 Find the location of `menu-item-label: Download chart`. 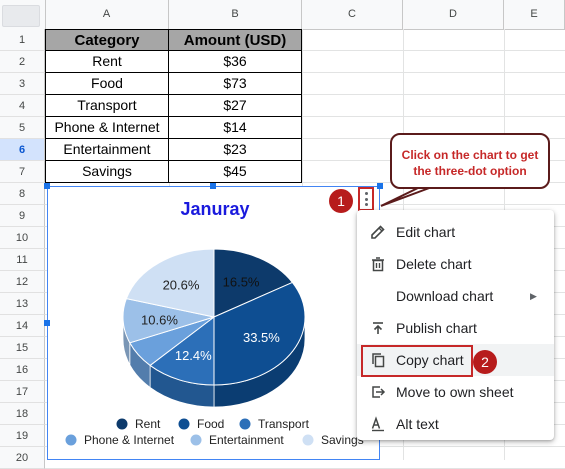

menu-item-label: Download chart is located at coordinates (445, 296).